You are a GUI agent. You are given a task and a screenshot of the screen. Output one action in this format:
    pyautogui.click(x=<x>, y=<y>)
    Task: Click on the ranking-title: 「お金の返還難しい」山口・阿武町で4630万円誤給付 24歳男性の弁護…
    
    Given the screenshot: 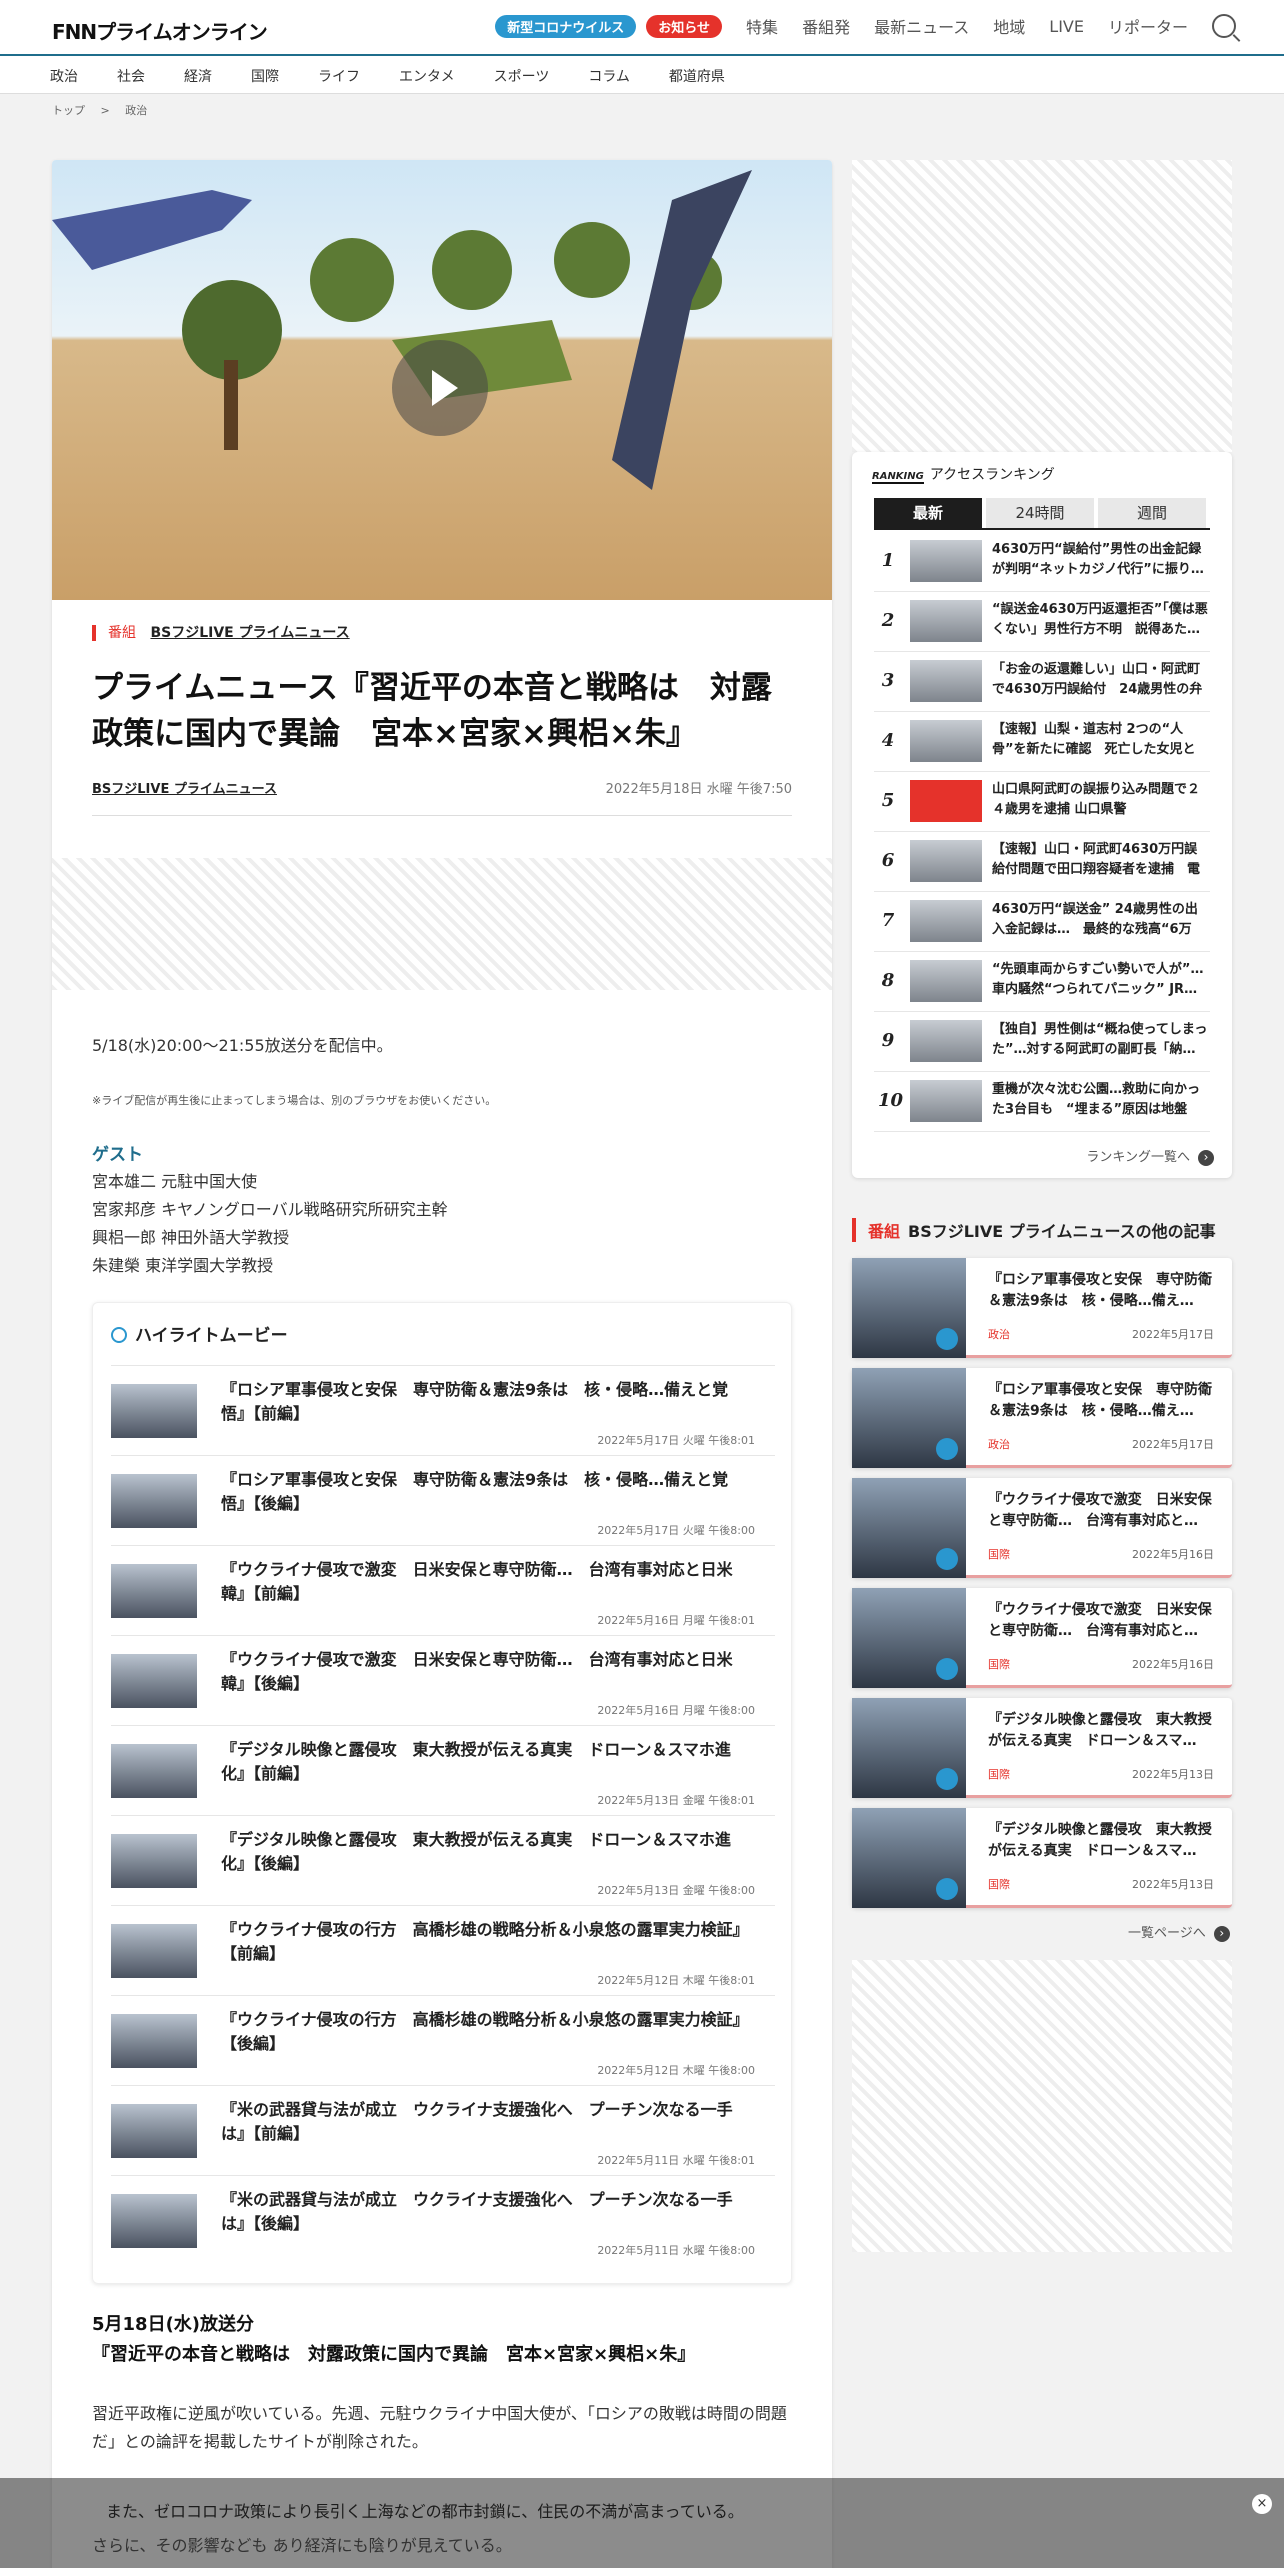 What is the action you would take?
    pyautogui.click(x=1097, y=679)
    